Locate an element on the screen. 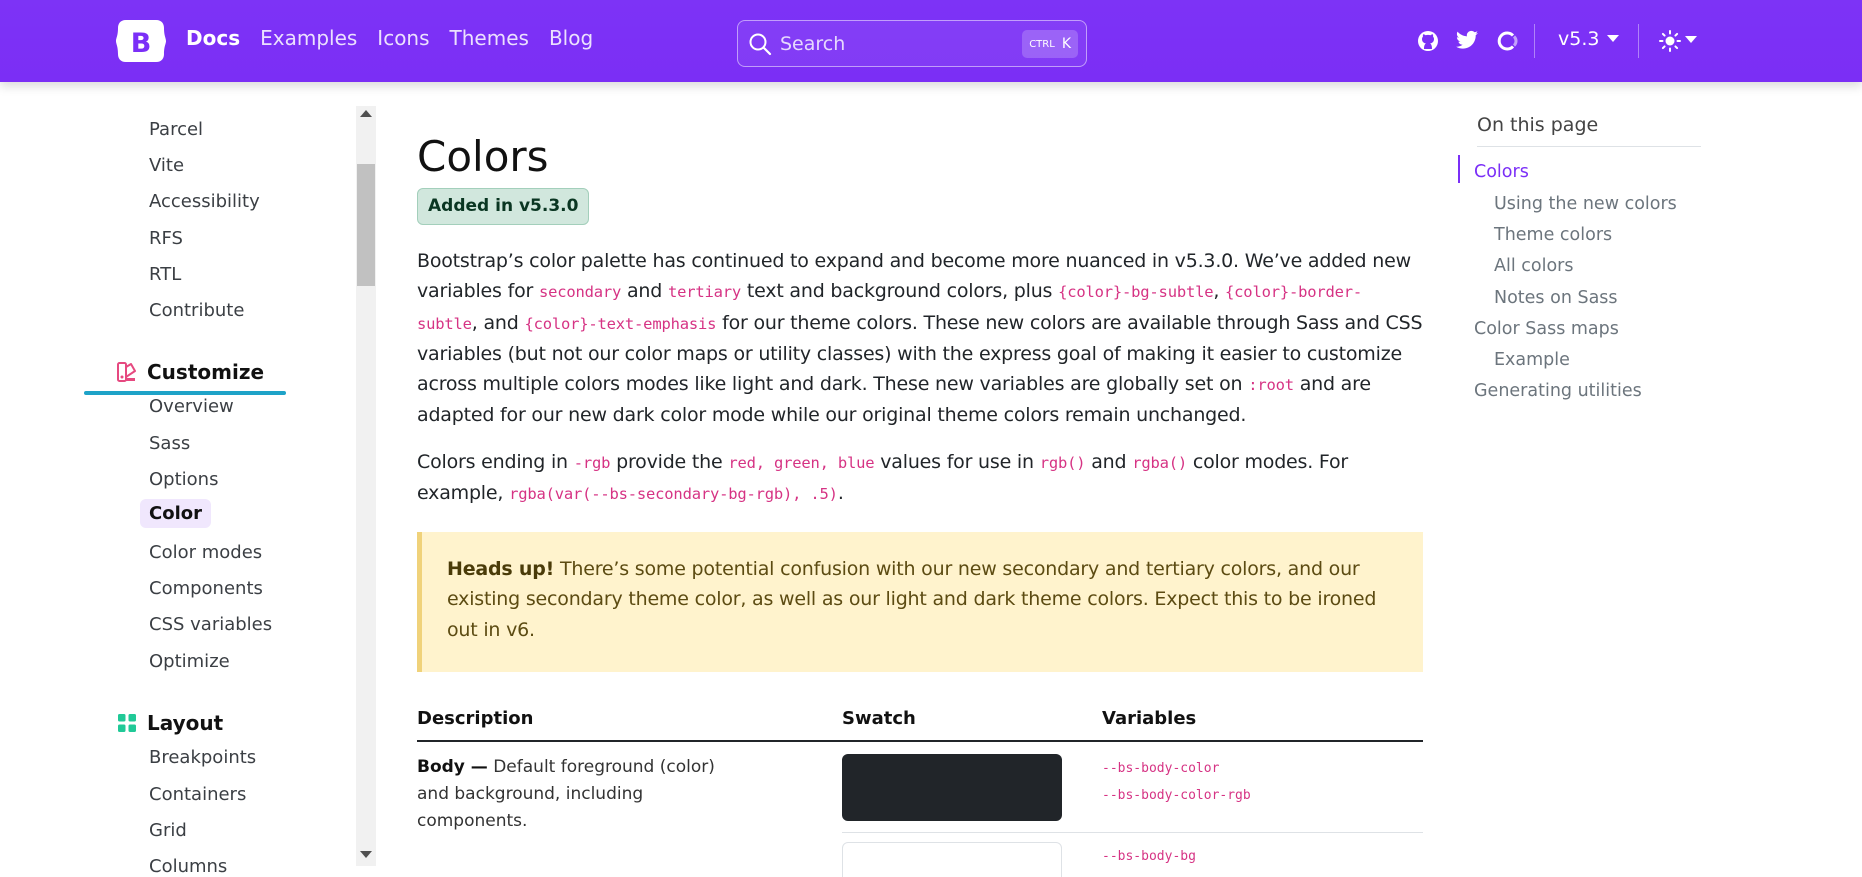  sidebar-item-optimize: Optimize is located at coordinates (189, 661).